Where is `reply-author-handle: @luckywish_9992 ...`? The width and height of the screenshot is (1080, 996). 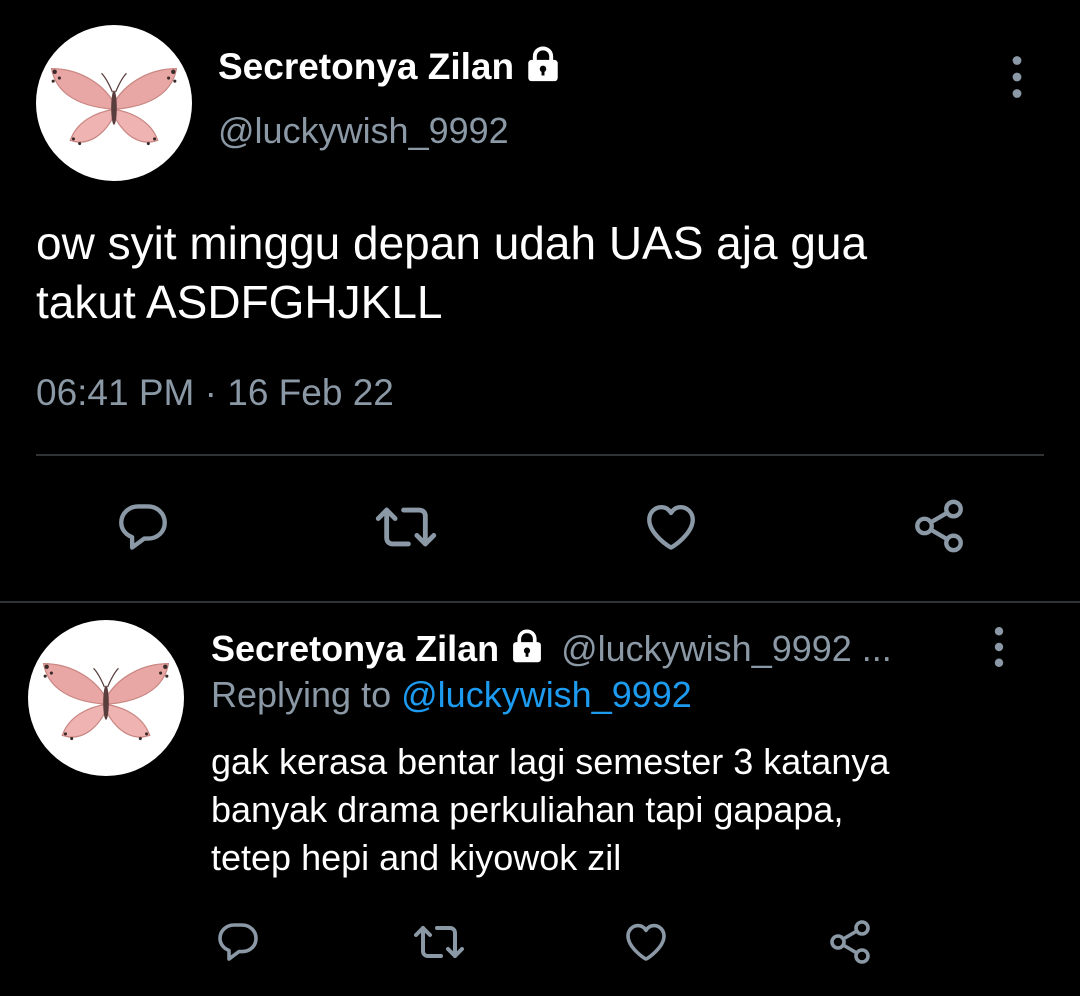 reply-author-handle: @luckywish_9992 ... is located at coordinates (726, 649).